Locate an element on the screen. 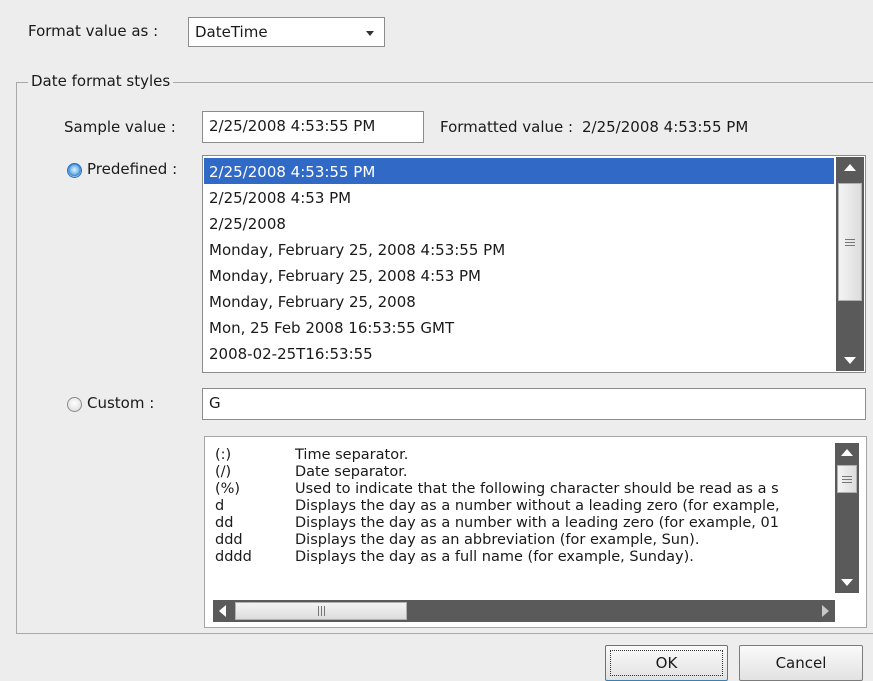 This screenshot has width=873, height=681. chevron-down-icon is located at coordinates (370, 33).